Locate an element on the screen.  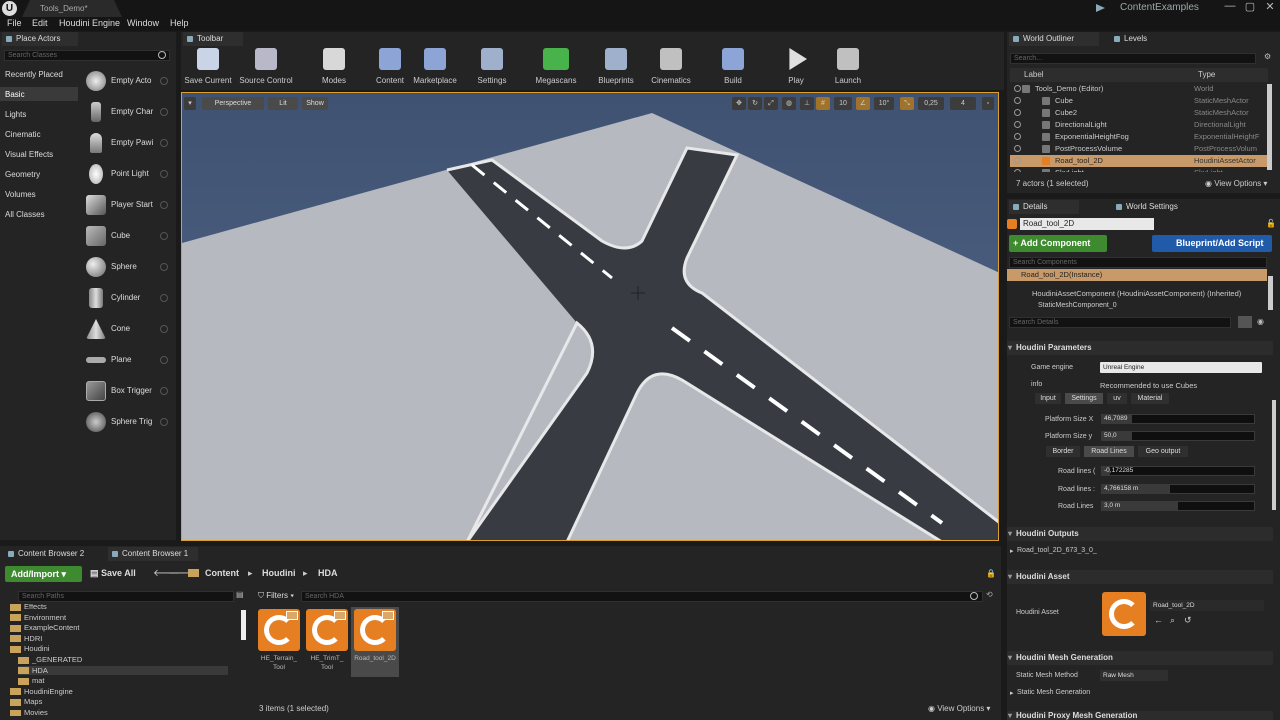
use-selected-icon: ← is located at coordinates (1158, 620).